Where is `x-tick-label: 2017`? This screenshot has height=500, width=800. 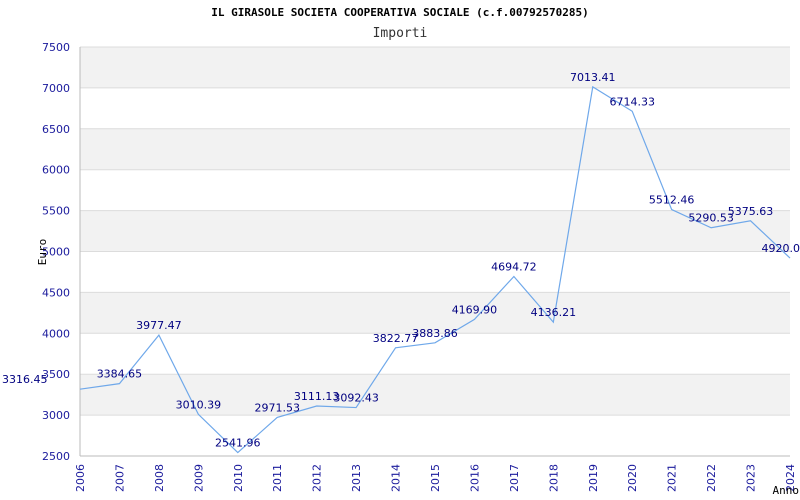
x-tick-label: 2017 is located at coordinates (514, 478).